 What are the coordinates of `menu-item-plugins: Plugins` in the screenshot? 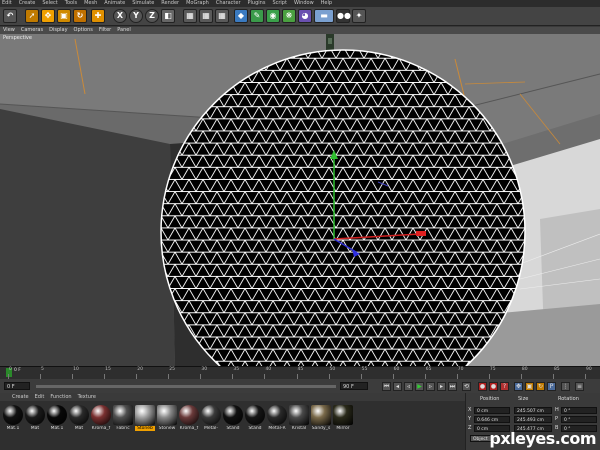 It's located at (257, 3).